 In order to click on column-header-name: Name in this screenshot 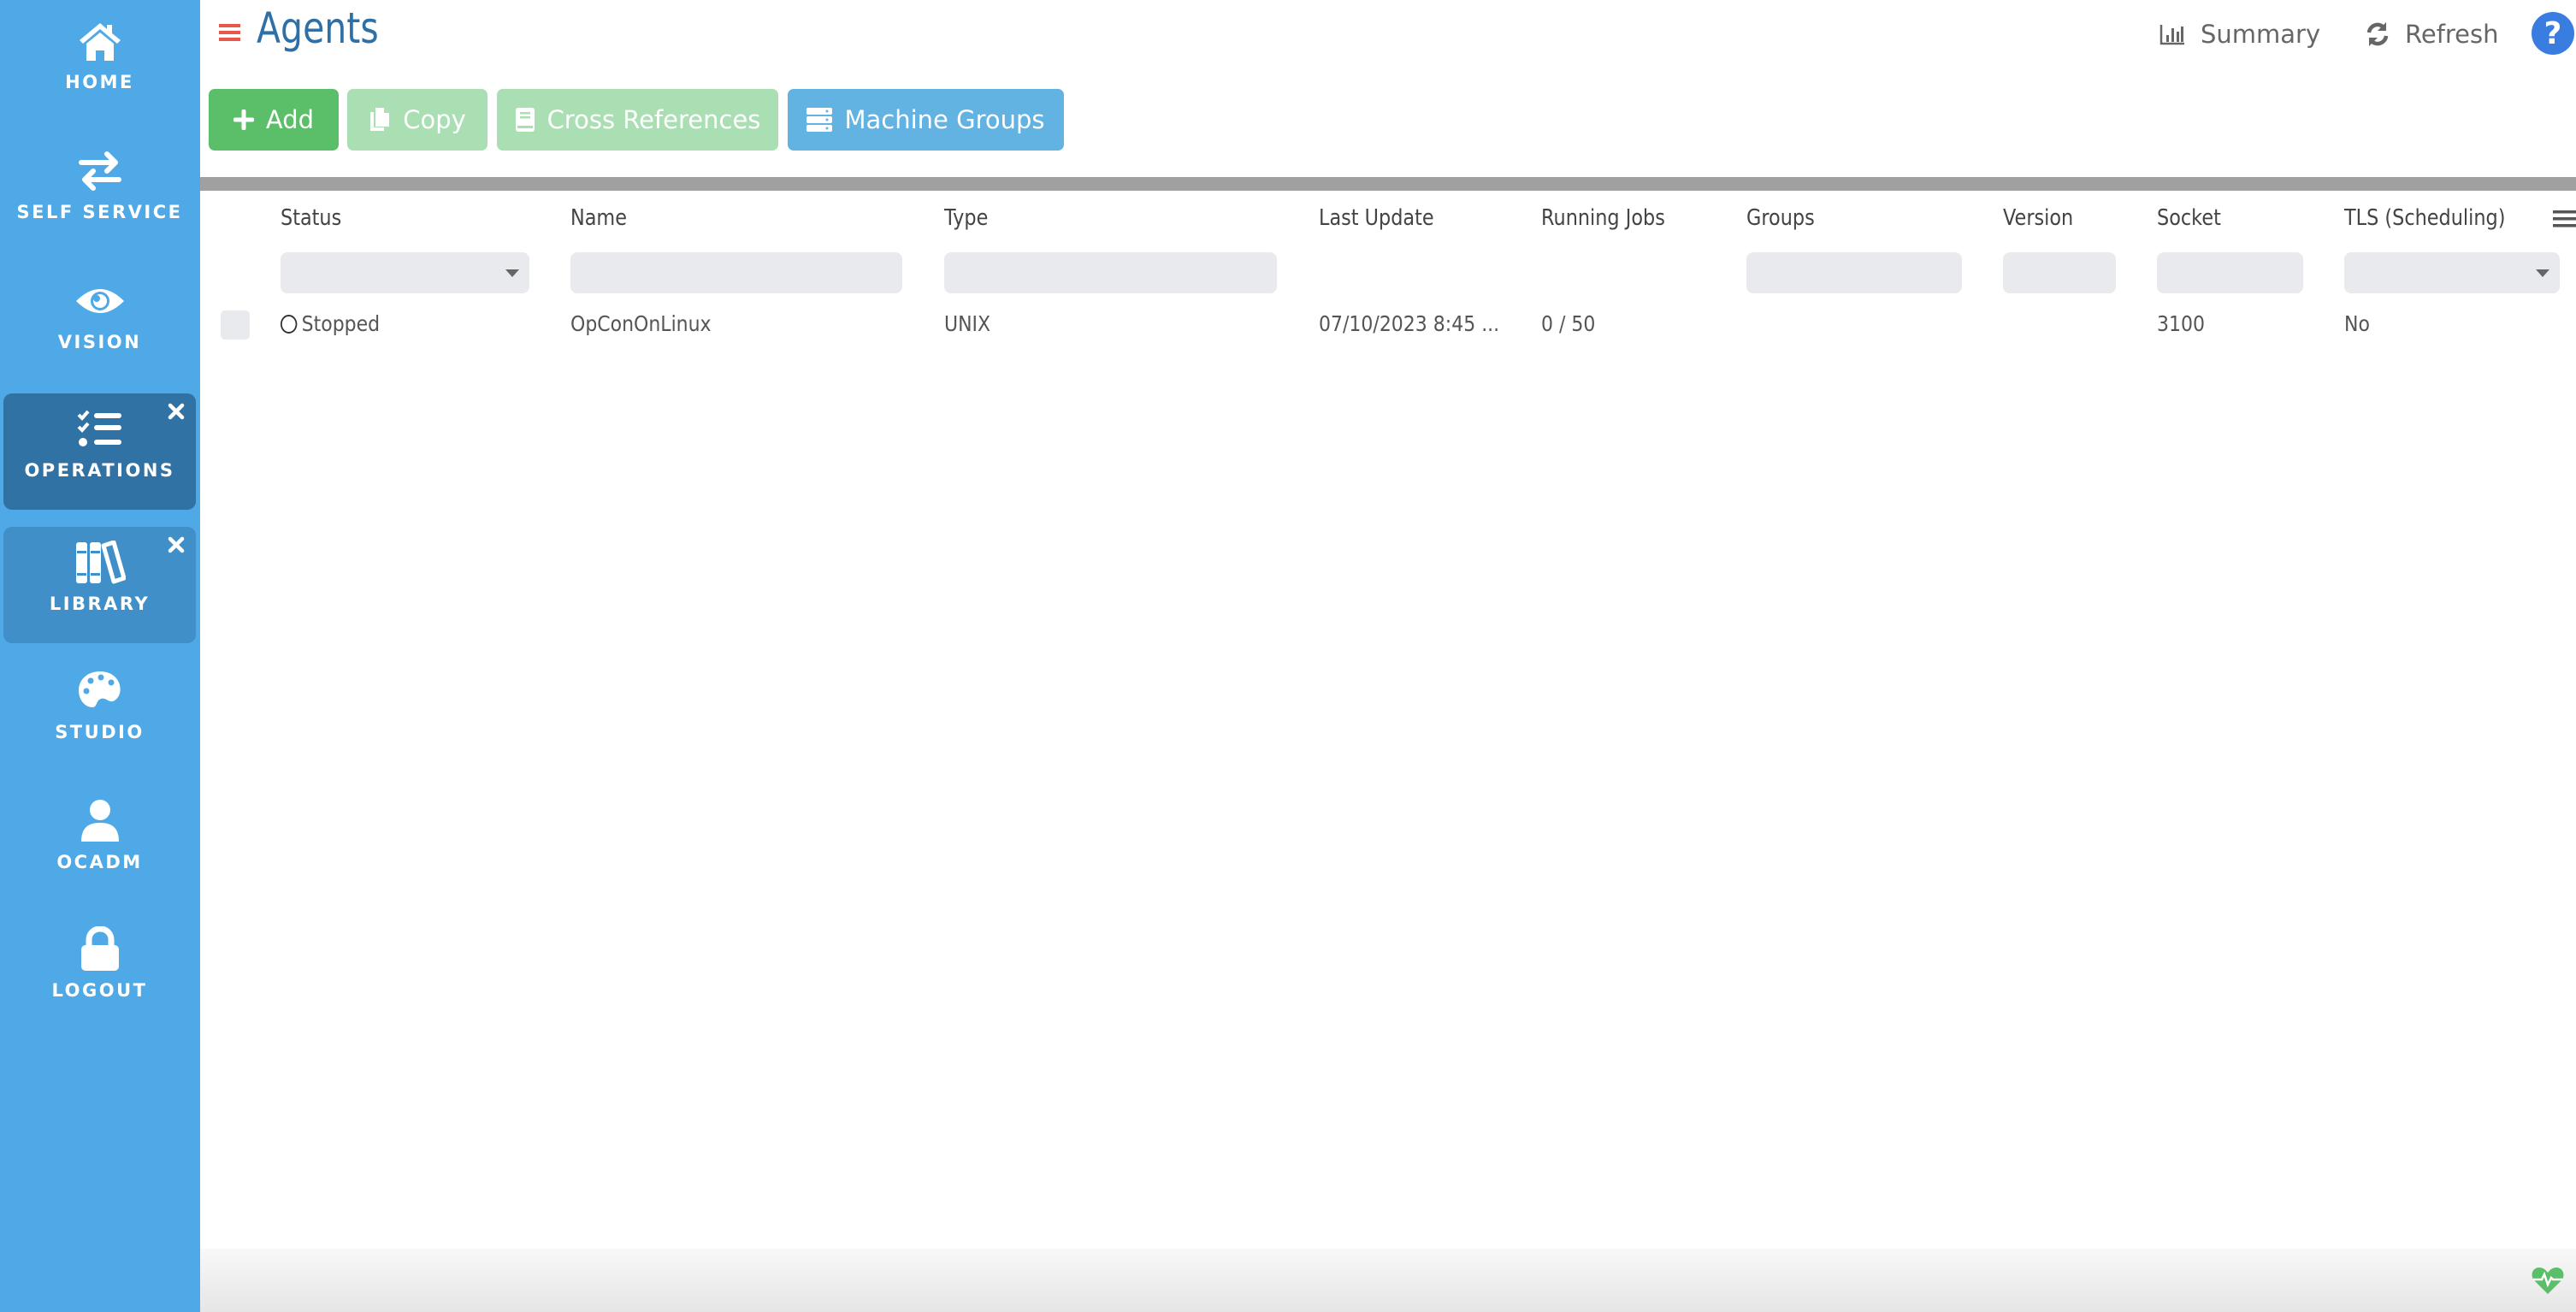, I will do `click(598, 218)`.